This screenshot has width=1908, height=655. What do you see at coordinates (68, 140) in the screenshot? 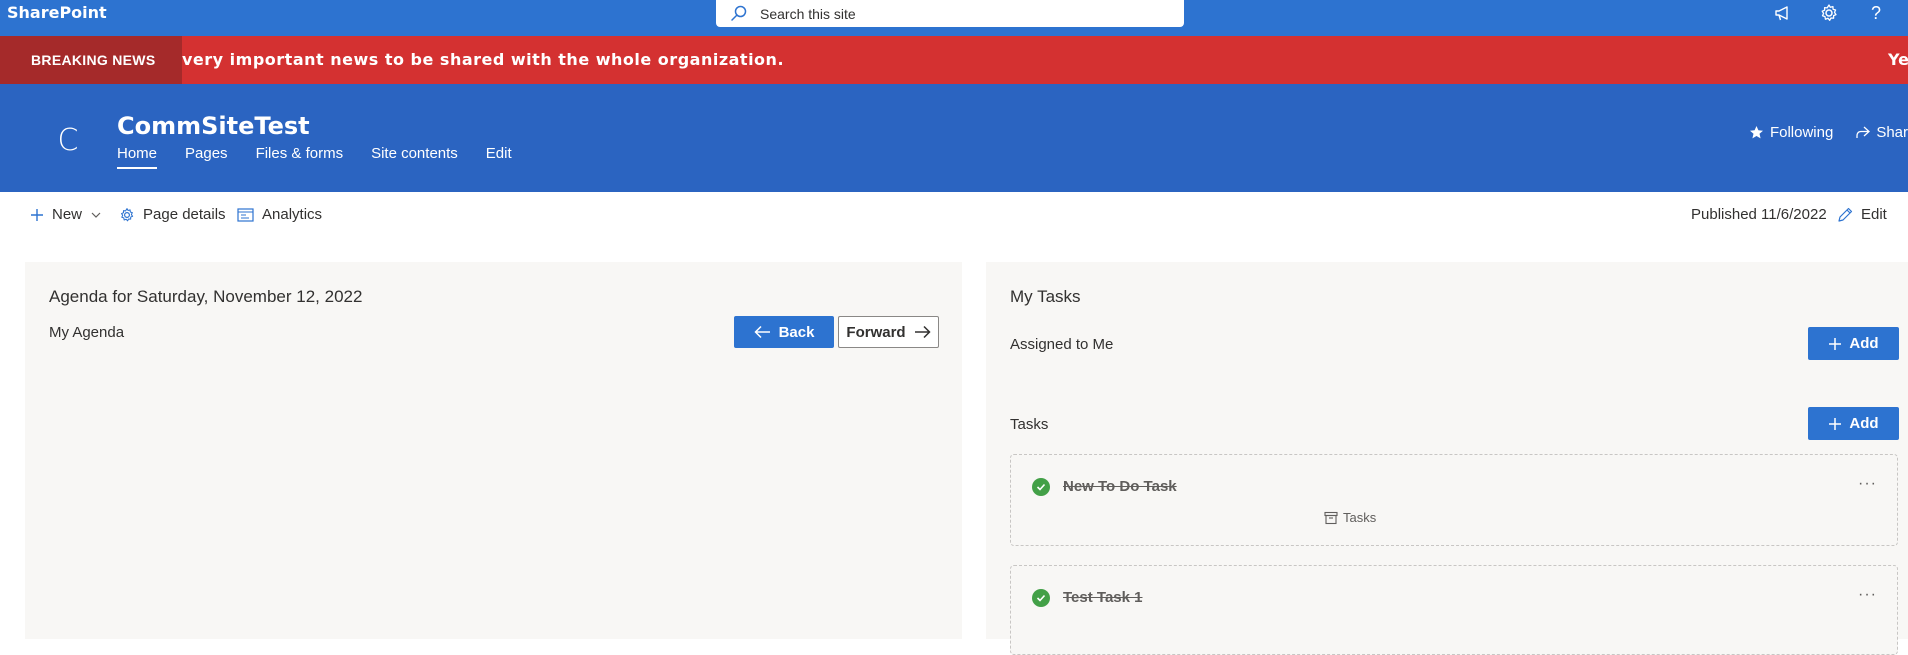
I see `site-logo: C` at bounding box center [68, 140].